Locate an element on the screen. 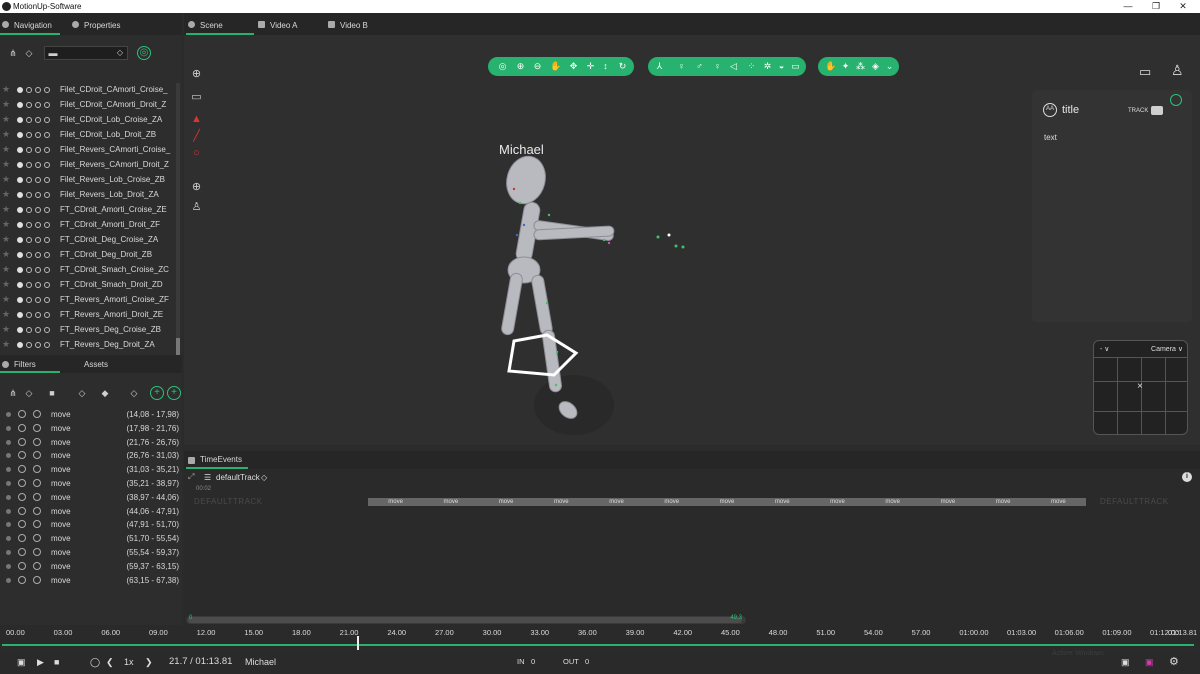 This screenshot has height=674, width=1200. out-value: 0 is located at coordinates (587, 662).